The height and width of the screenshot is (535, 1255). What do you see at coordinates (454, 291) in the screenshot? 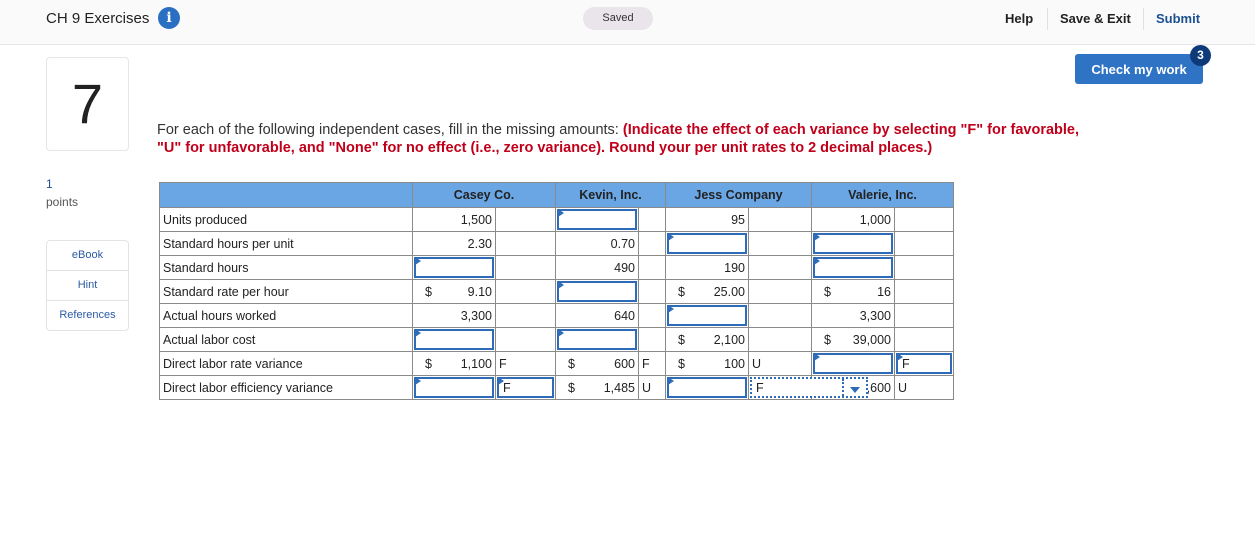
I see `amount-cell: $9.10` at bounding box center [454, 291].